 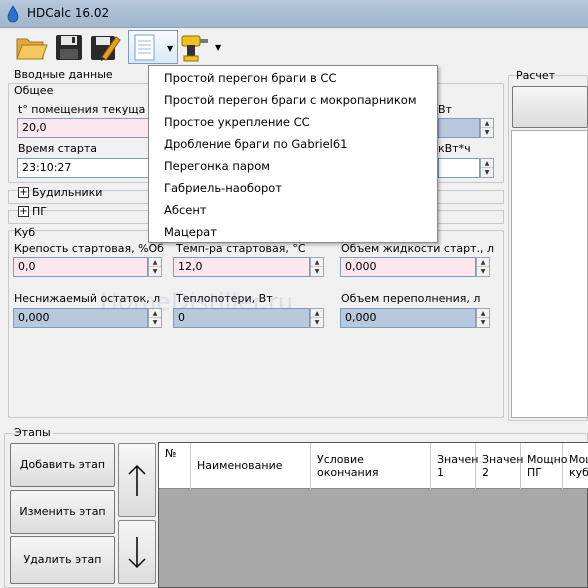 I want to click on start-volume-label: Объем жидкости старт., л, so click(x=418, y=248).